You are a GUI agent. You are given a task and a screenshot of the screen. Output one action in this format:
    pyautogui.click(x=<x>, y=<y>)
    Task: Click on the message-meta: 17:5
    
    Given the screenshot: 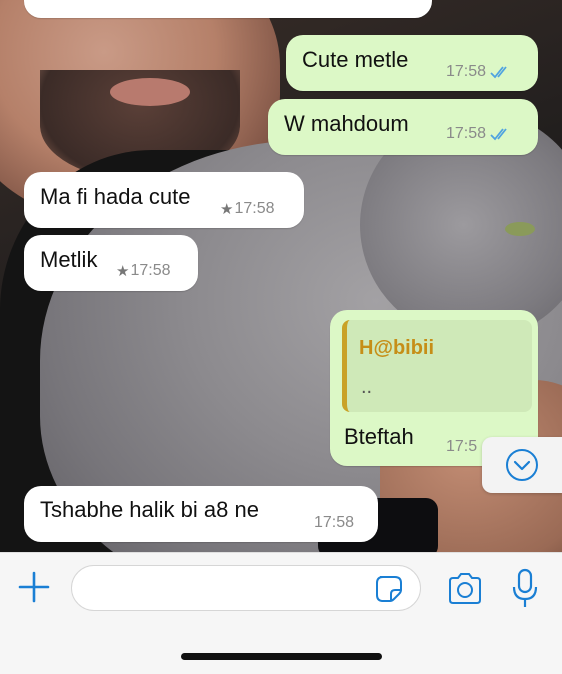 What is the action you would take?
    pyautogui.click(x=461, y=447)
    